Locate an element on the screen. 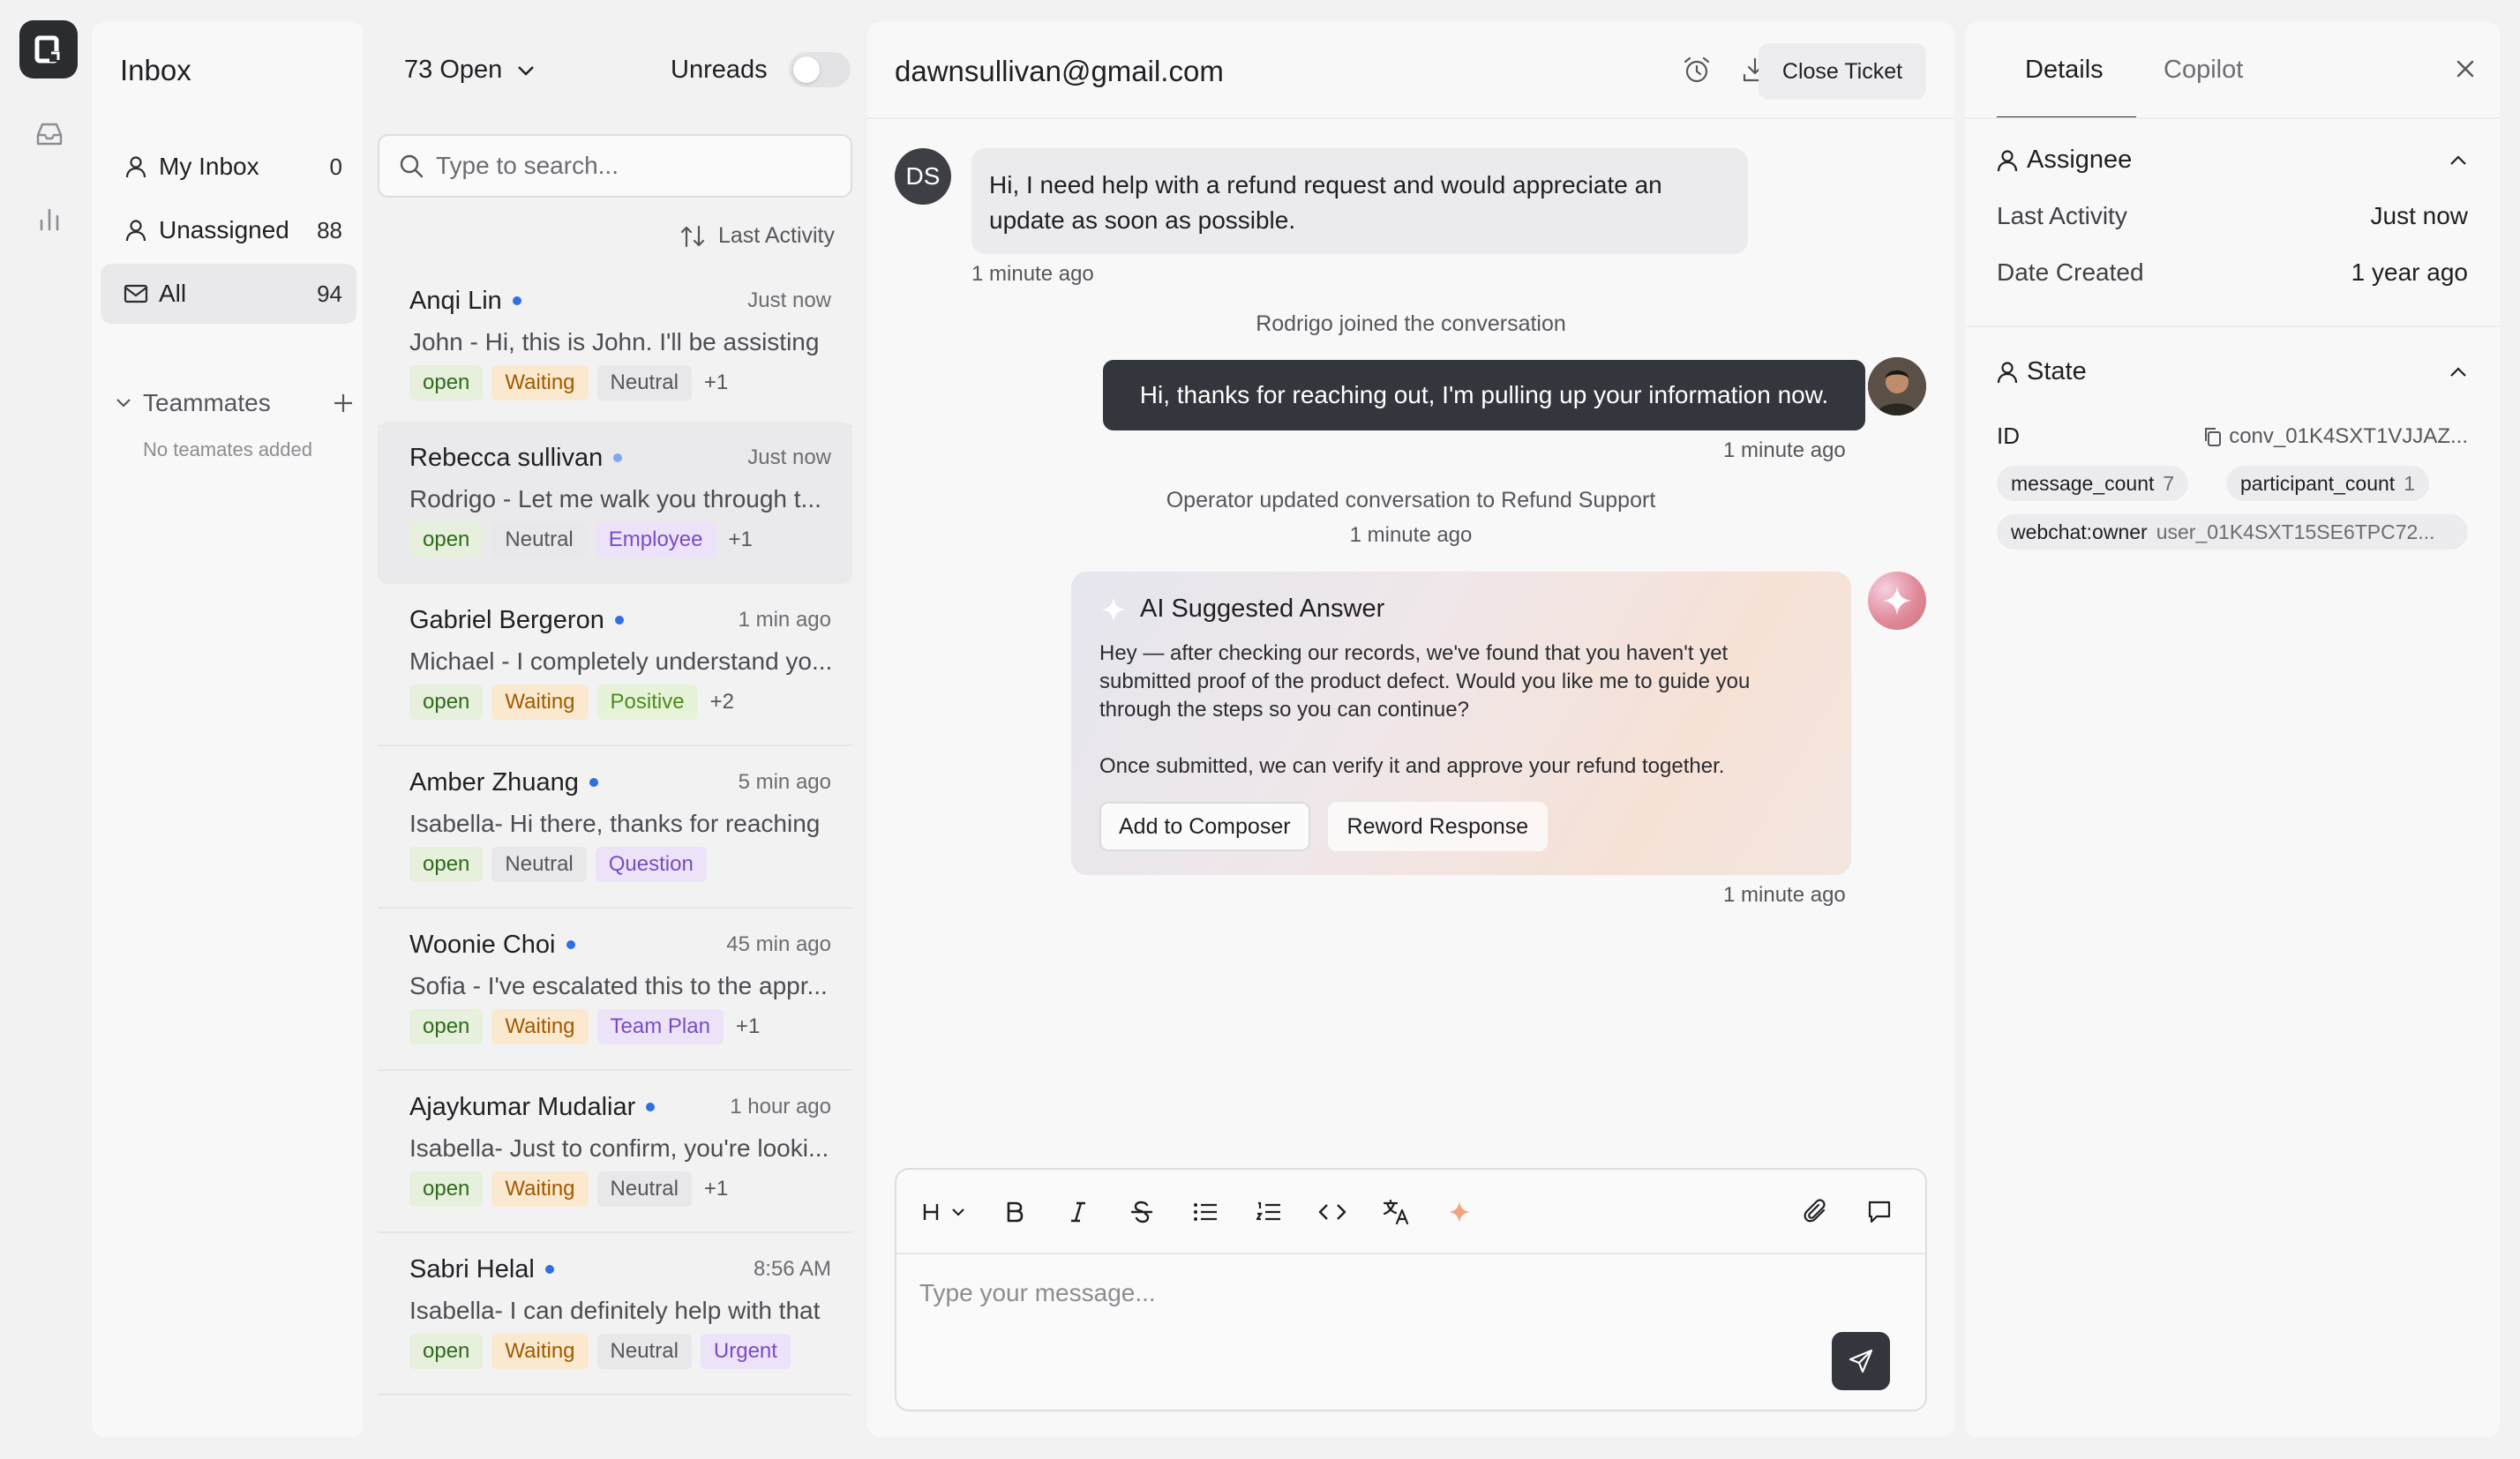  status-badge: open is located at coordinates (446, 864).